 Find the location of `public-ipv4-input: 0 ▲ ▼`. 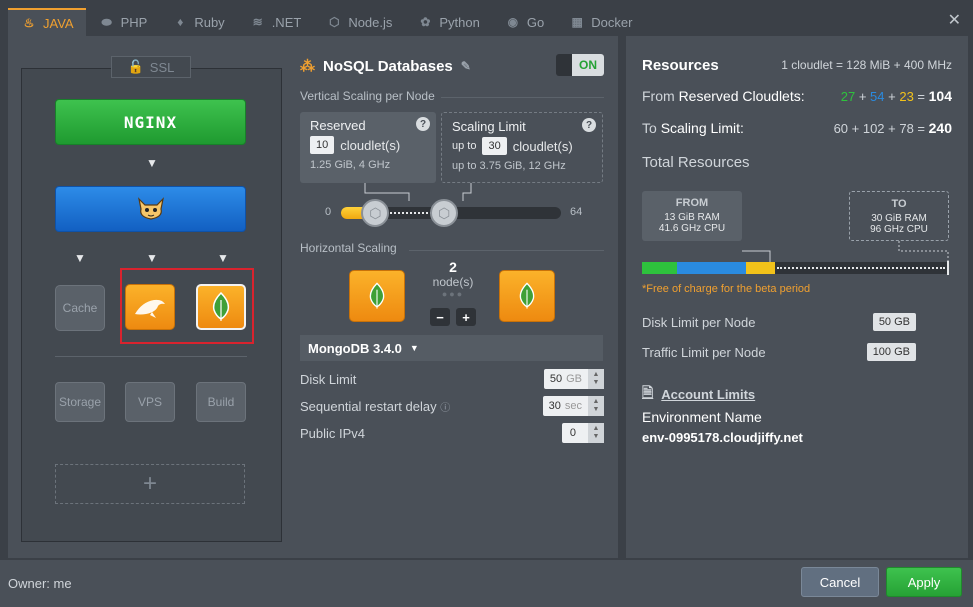

public-ipv4-input: 0 ▲ ▼ is located at coordinates (582, 433).